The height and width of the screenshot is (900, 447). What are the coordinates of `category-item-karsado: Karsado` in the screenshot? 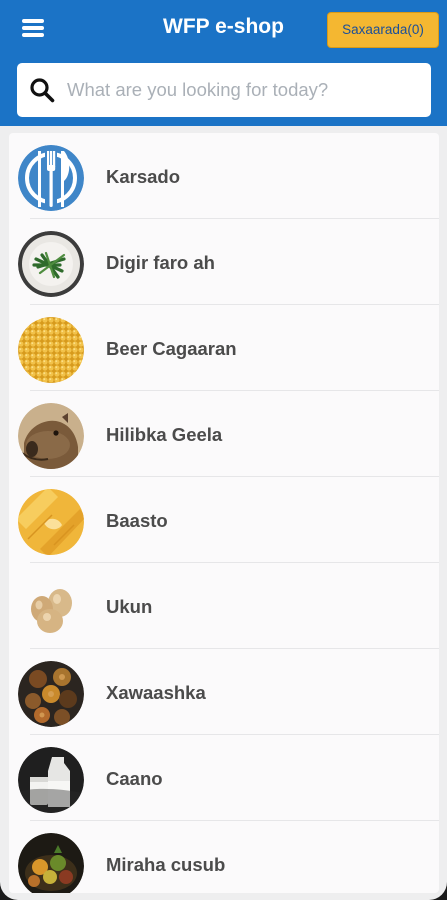 It's located at (224, 176).